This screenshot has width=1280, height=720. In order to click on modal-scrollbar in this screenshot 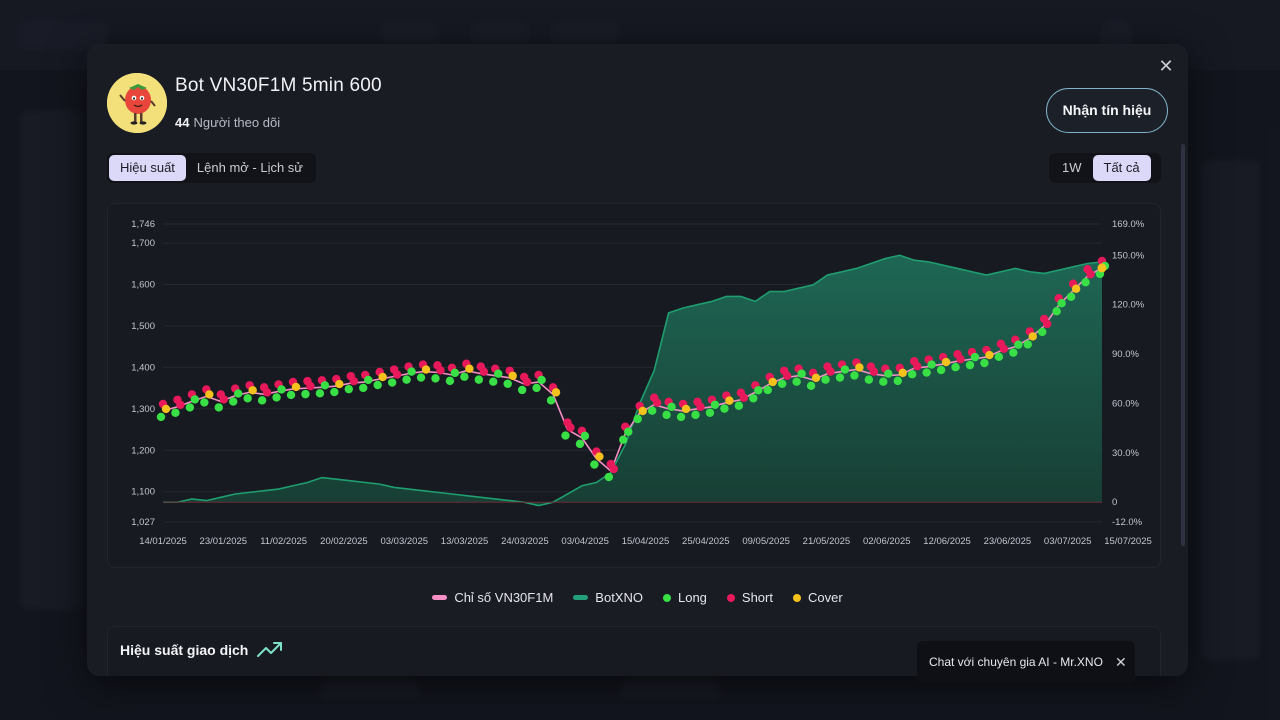, I will do `click(1183, 345)`.